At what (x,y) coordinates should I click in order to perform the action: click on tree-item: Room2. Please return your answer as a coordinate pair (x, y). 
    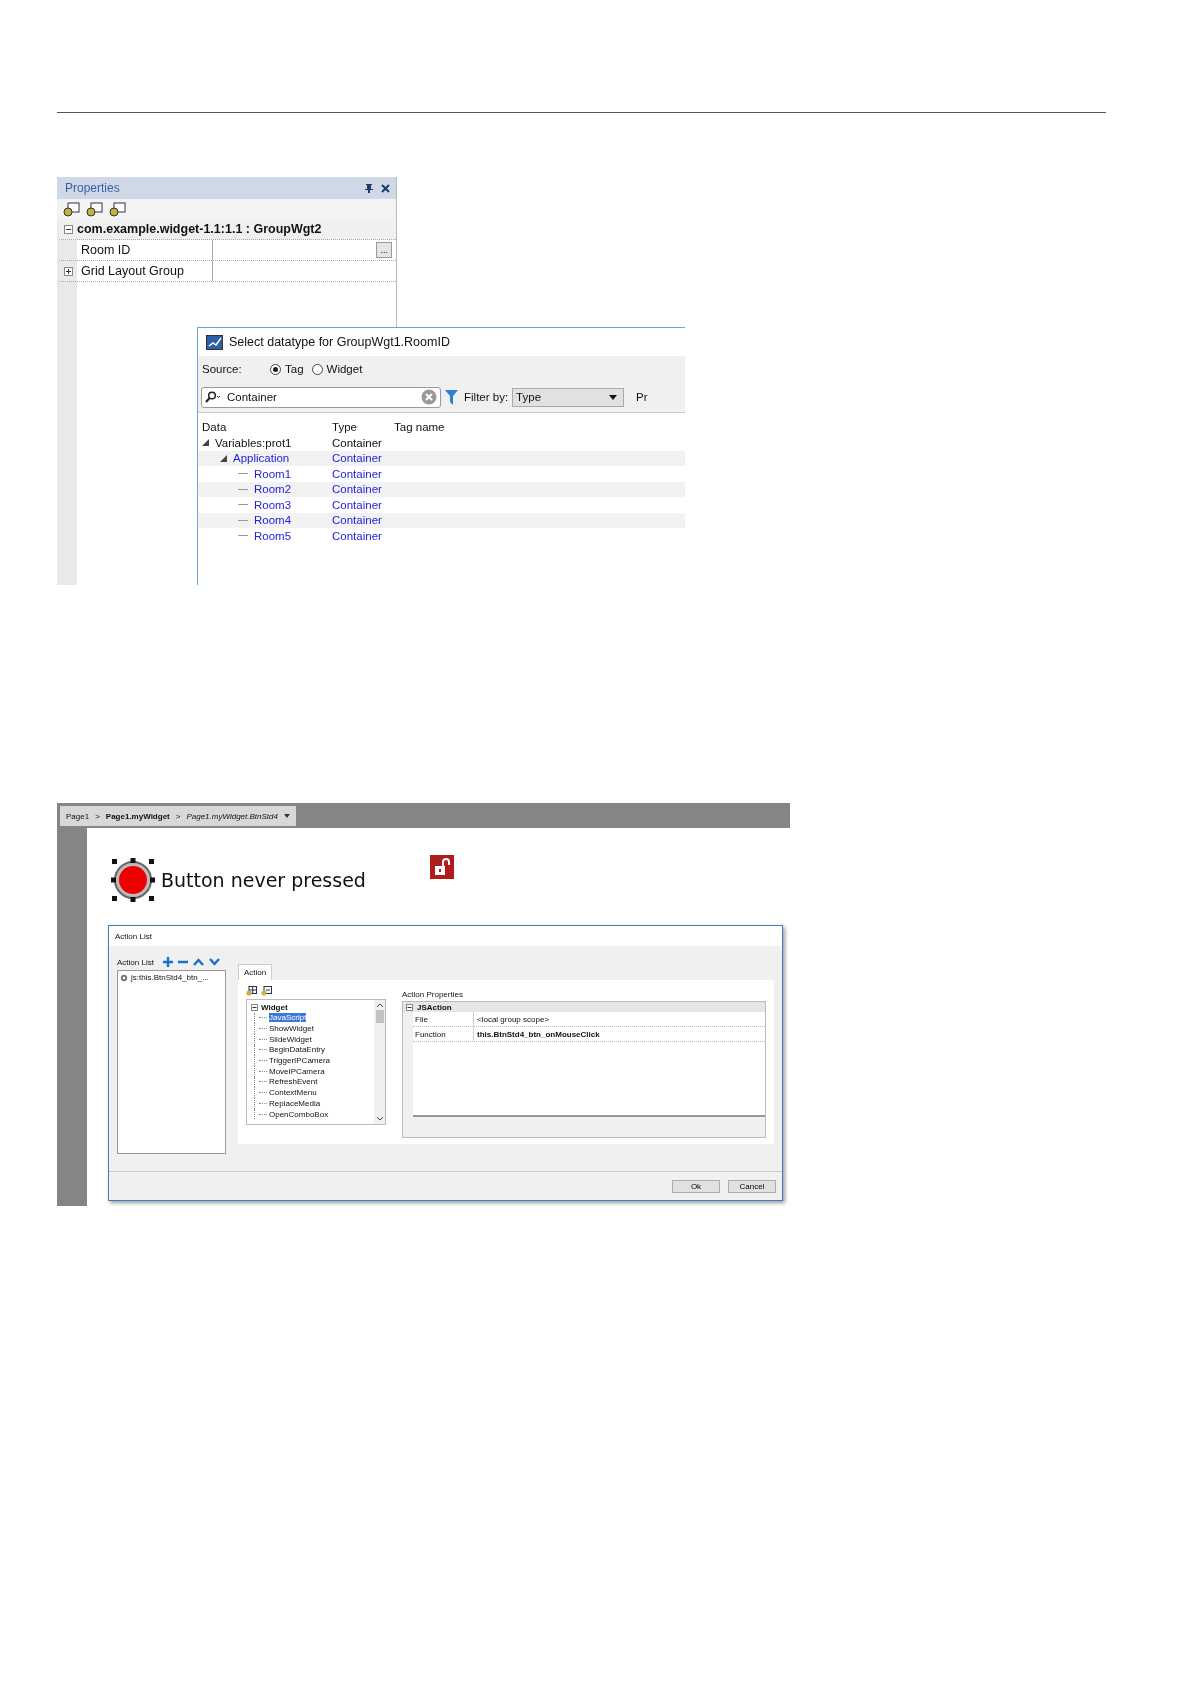
    Looking at the image, I should click on (273, 489).